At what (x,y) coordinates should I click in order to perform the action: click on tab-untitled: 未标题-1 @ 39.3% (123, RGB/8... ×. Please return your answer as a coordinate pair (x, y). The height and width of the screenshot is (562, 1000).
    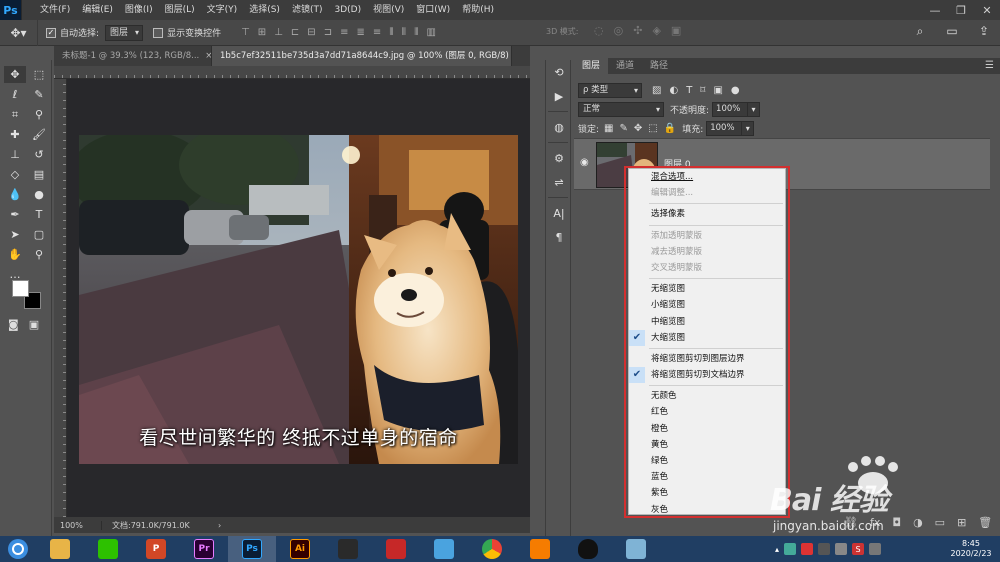
    Looking at the image, I should click on (133, 56).